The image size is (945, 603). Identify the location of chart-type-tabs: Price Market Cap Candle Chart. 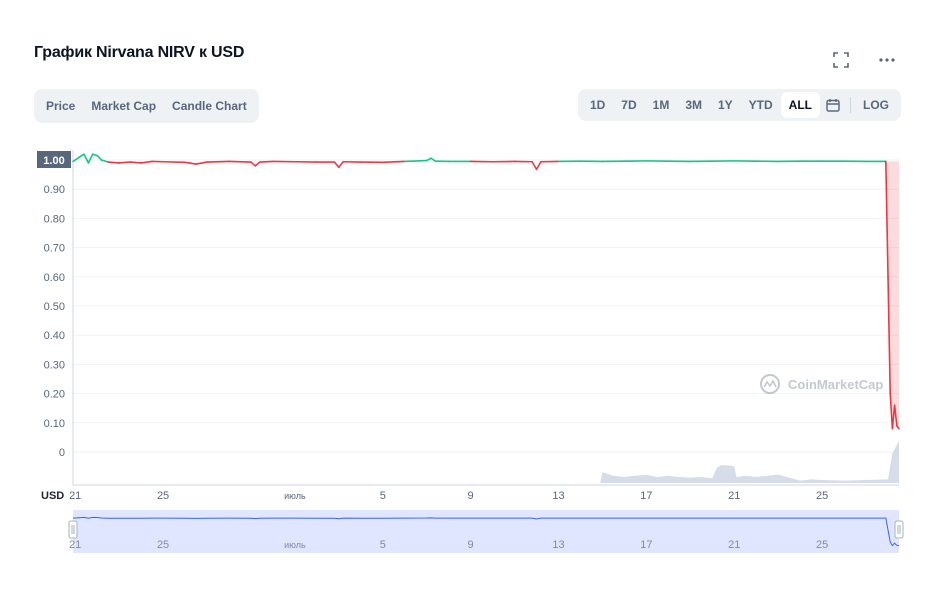
(146, 106).